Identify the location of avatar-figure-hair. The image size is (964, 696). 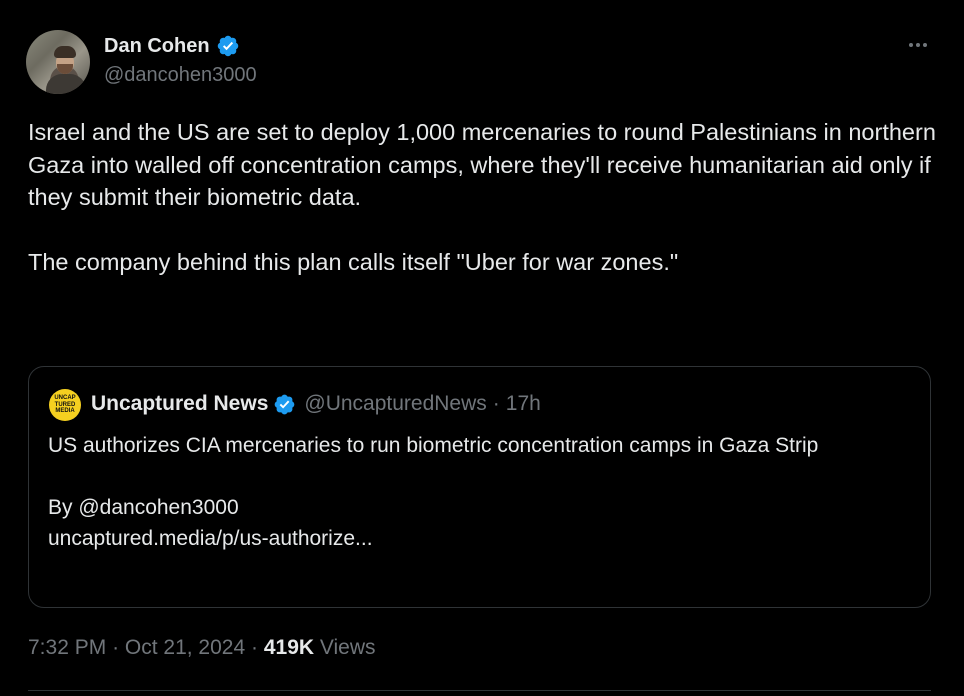
(65, 52).